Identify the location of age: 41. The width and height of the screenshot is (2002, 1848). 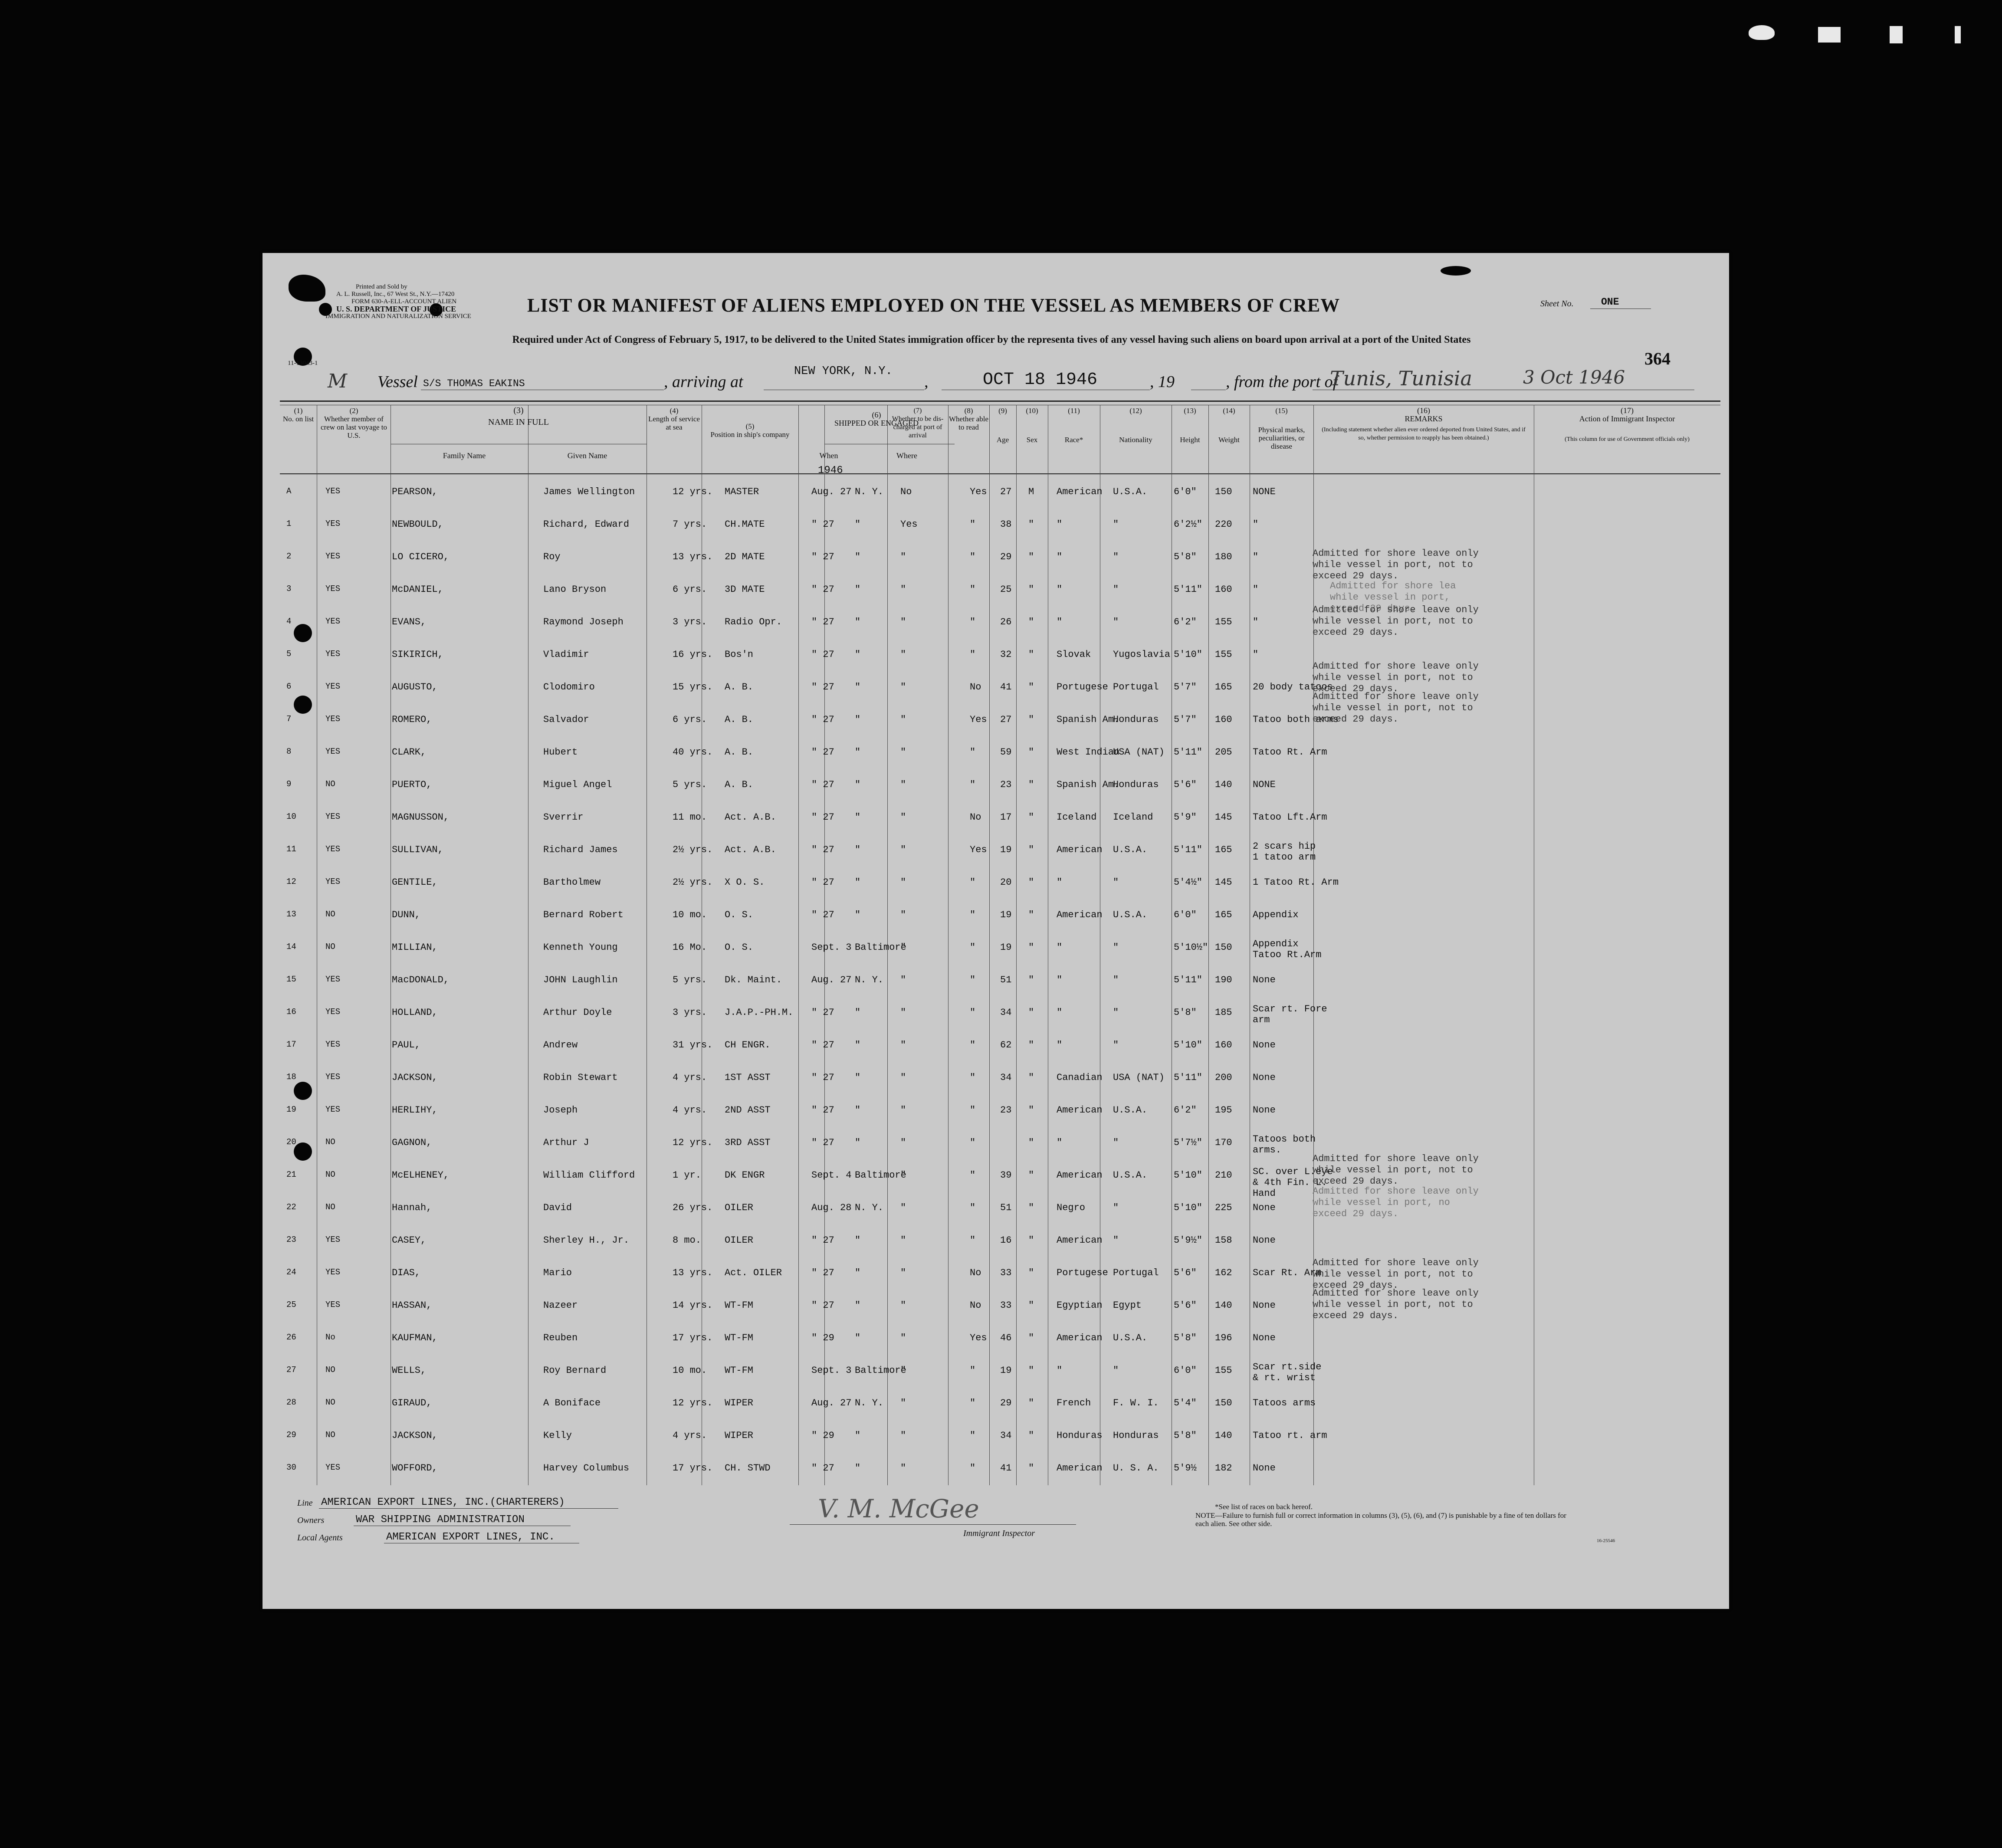
(1006, 687).